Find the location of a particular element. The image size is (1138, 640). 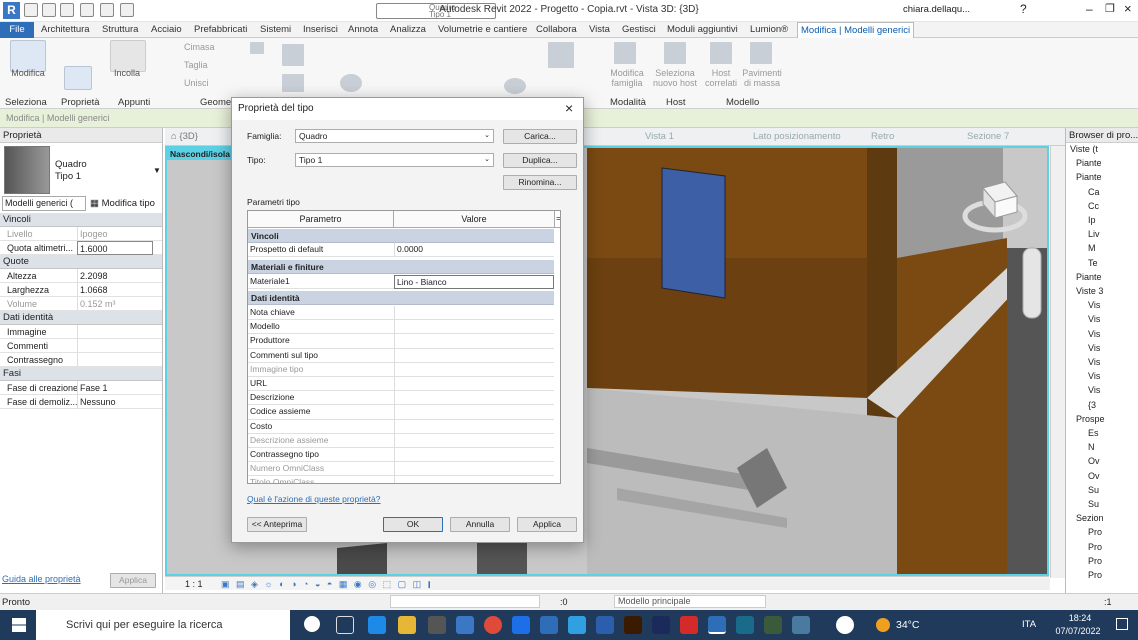

prop-row: Contrassegno is located at coordinates (81, 360).